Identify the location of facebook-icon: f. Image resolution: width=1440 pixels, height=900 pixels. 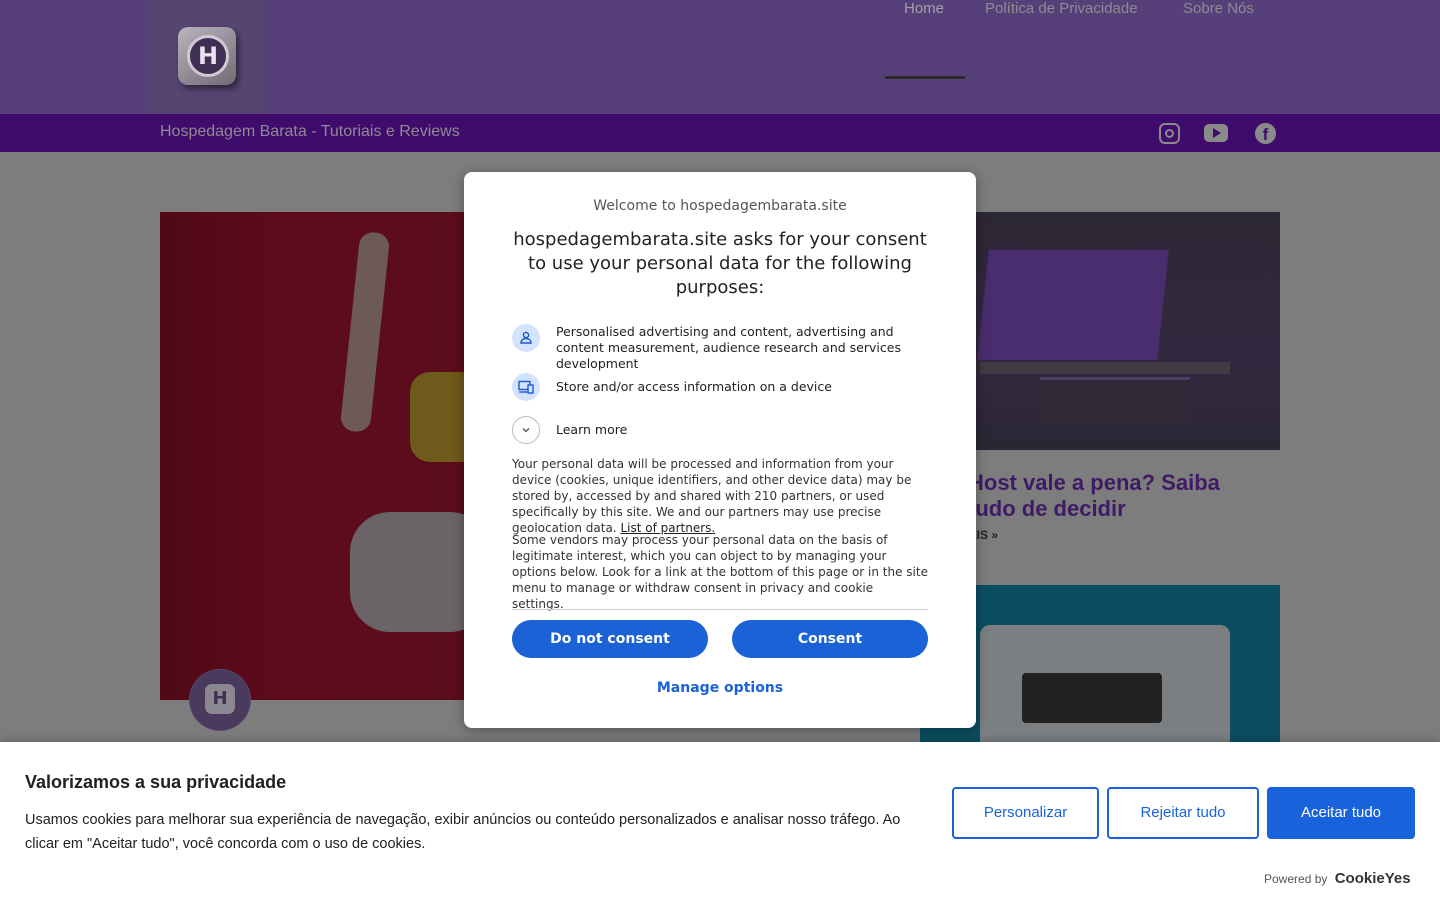
(1265, 133).